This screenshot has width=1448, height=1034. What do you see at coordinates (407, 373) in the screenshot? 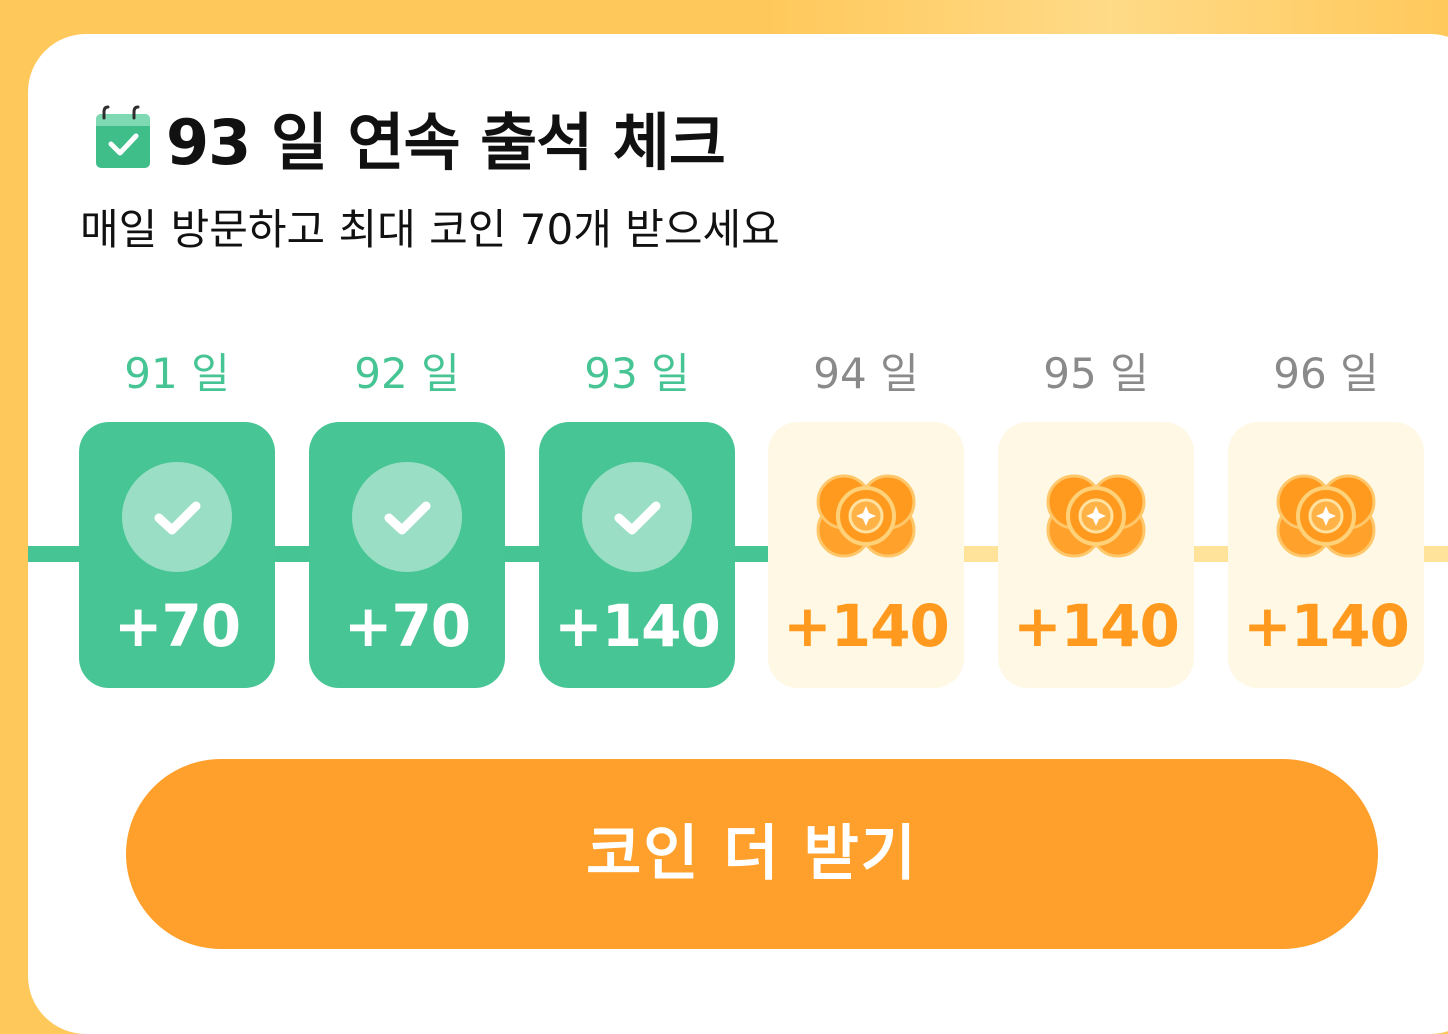
I see `day-label: 92 일` at bounding box center [407, 373].